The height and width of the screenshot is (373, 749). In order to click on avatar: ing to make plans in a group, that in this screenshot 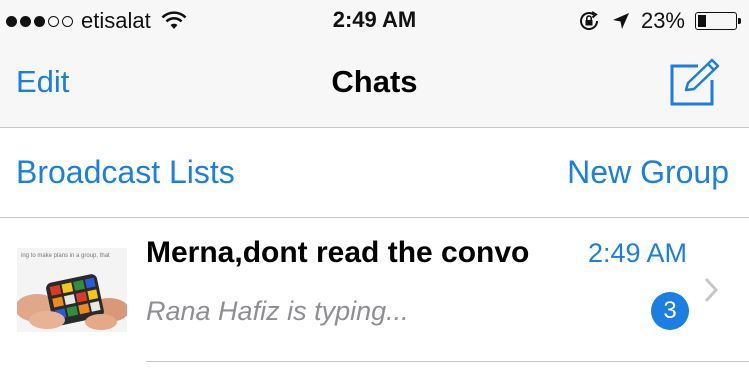, I will do `click(72, 290)`.